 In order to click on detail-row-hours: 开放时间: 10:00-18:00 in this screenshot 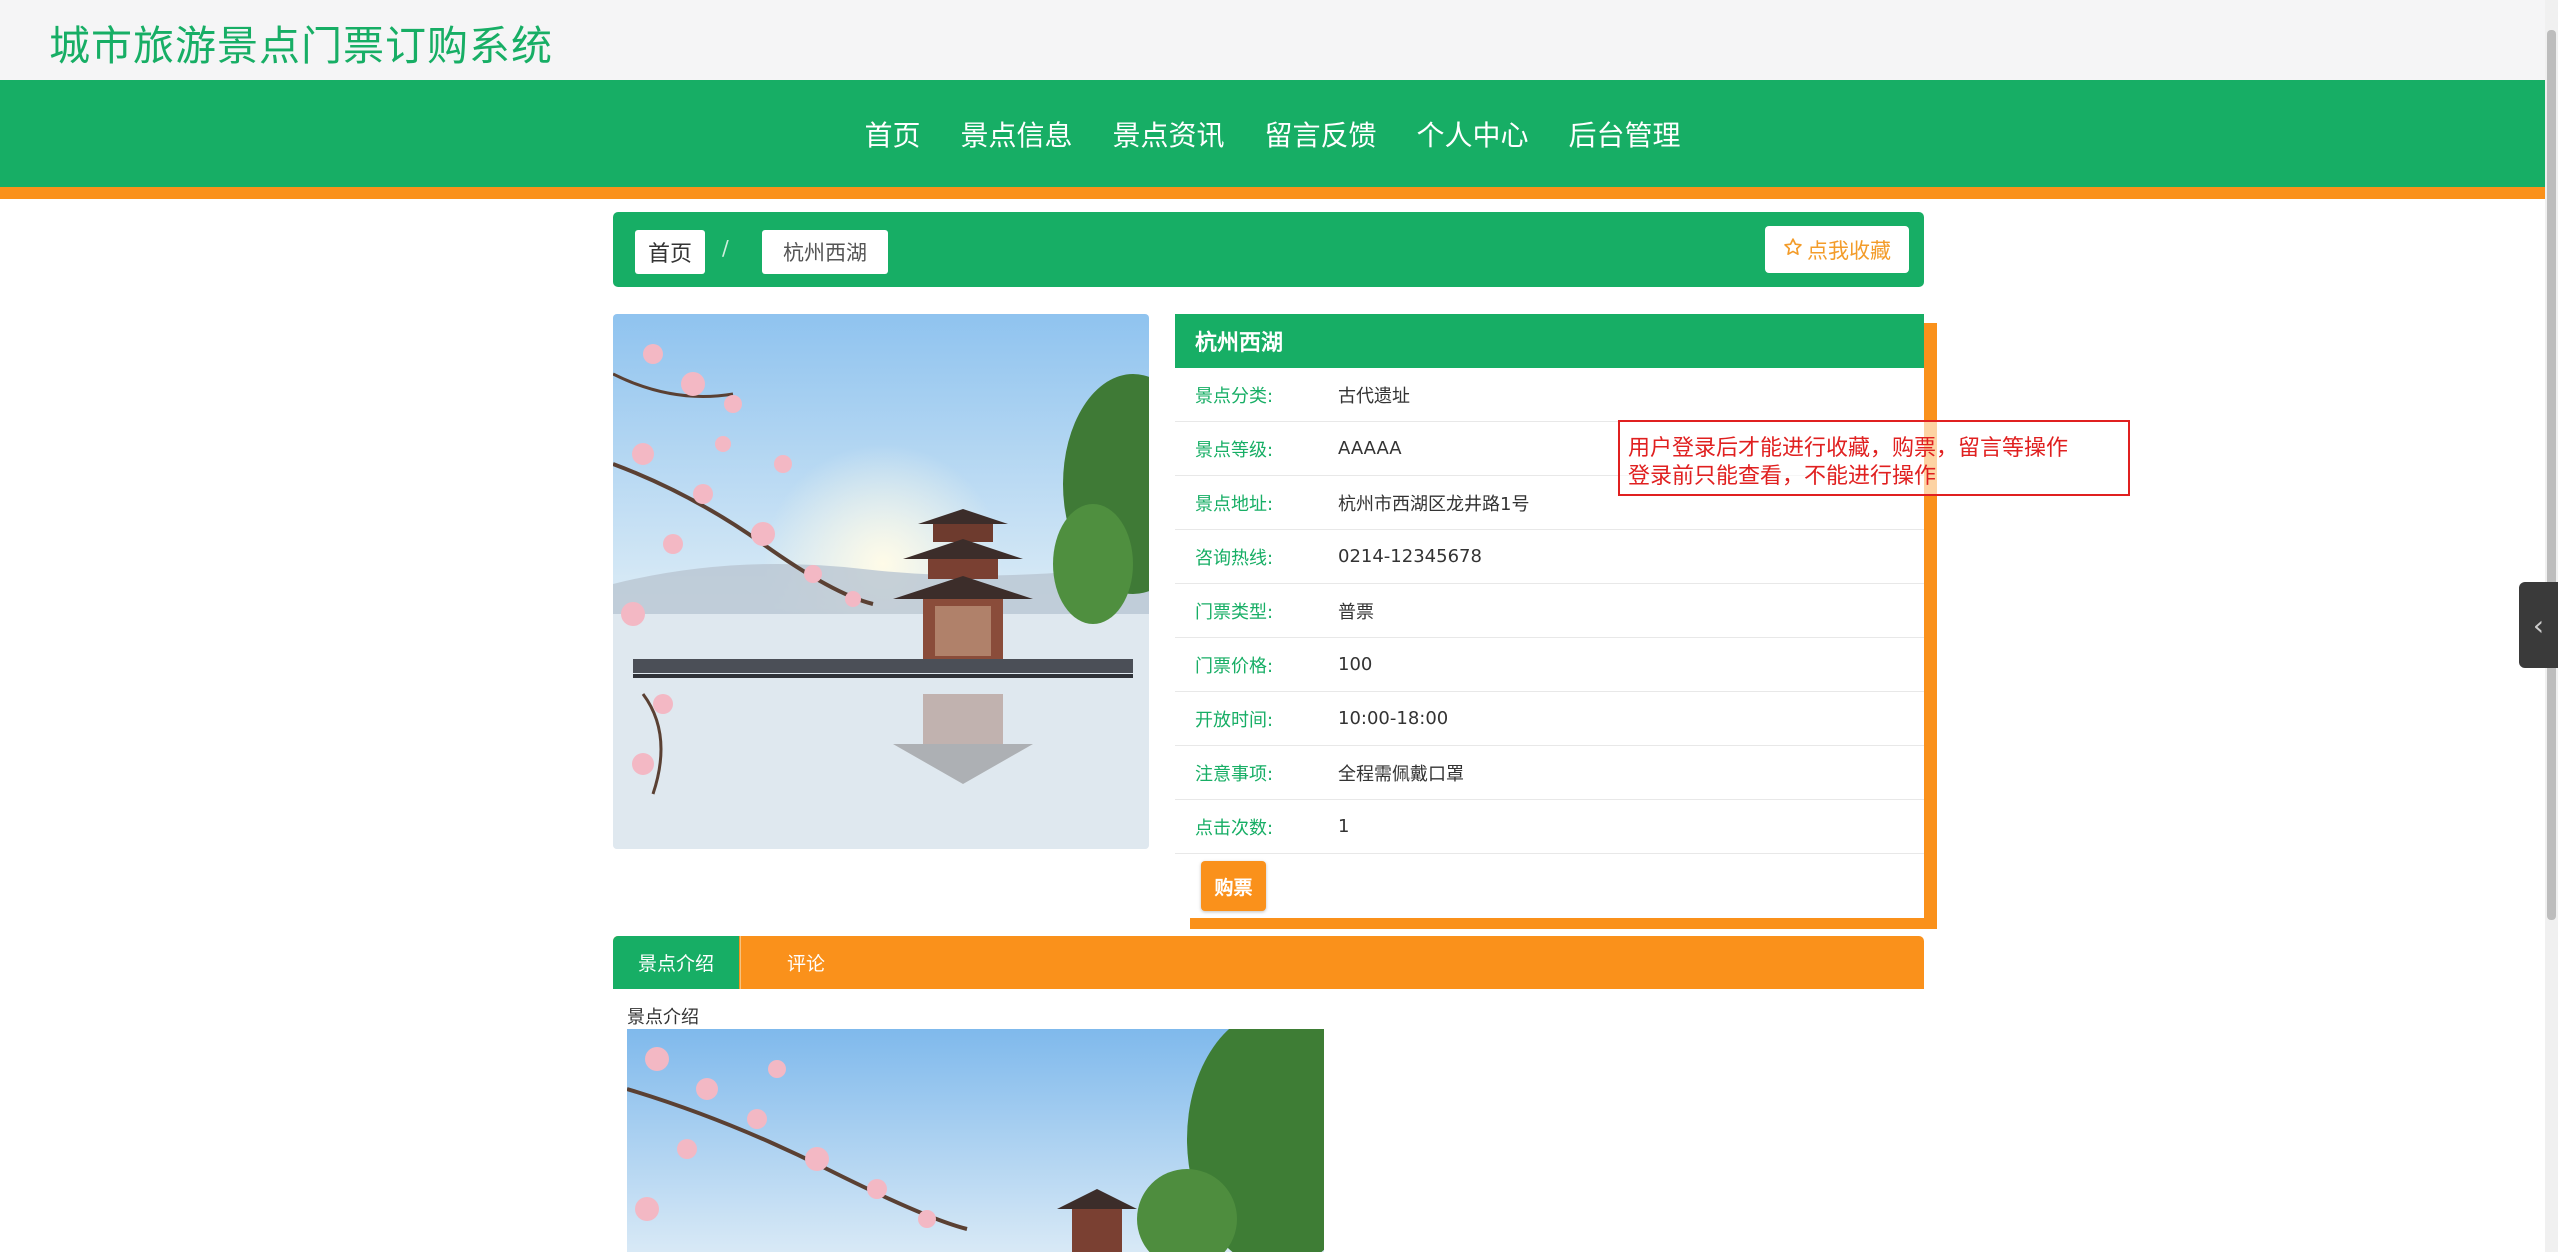, I will do `click(1549, 719)`.